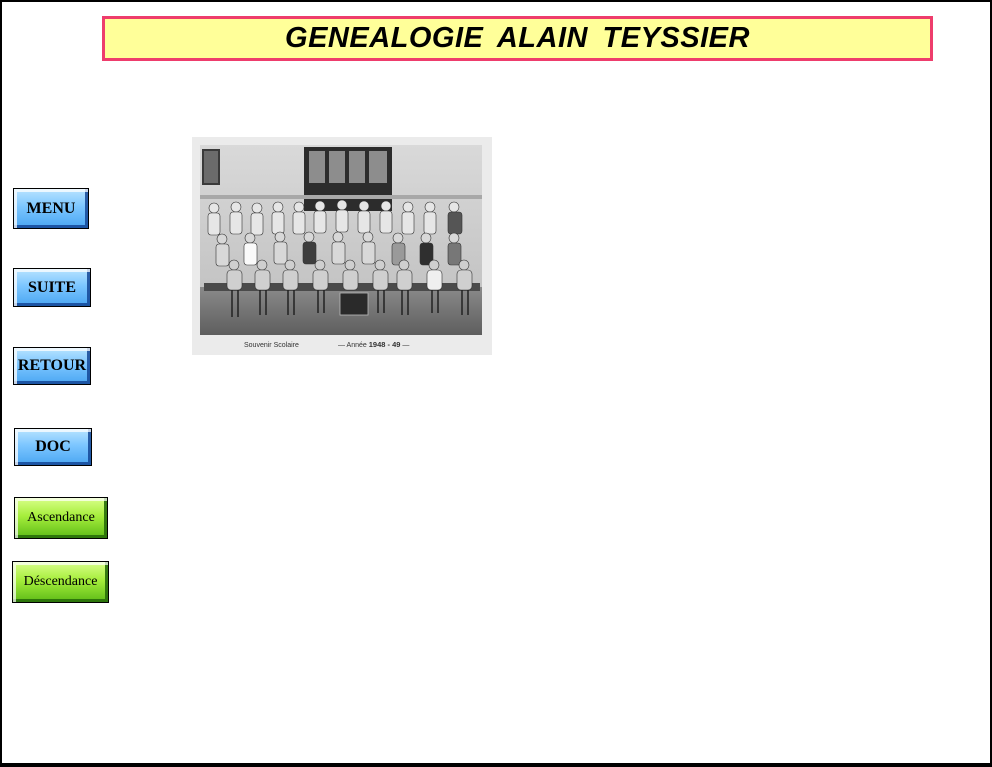 The image size is (992, 767). Describe the element at coordinates (342, 246) in the screenshot. I see `class-photo: Souvenir Scolaire — Année 1948 - 49 —` at that location.